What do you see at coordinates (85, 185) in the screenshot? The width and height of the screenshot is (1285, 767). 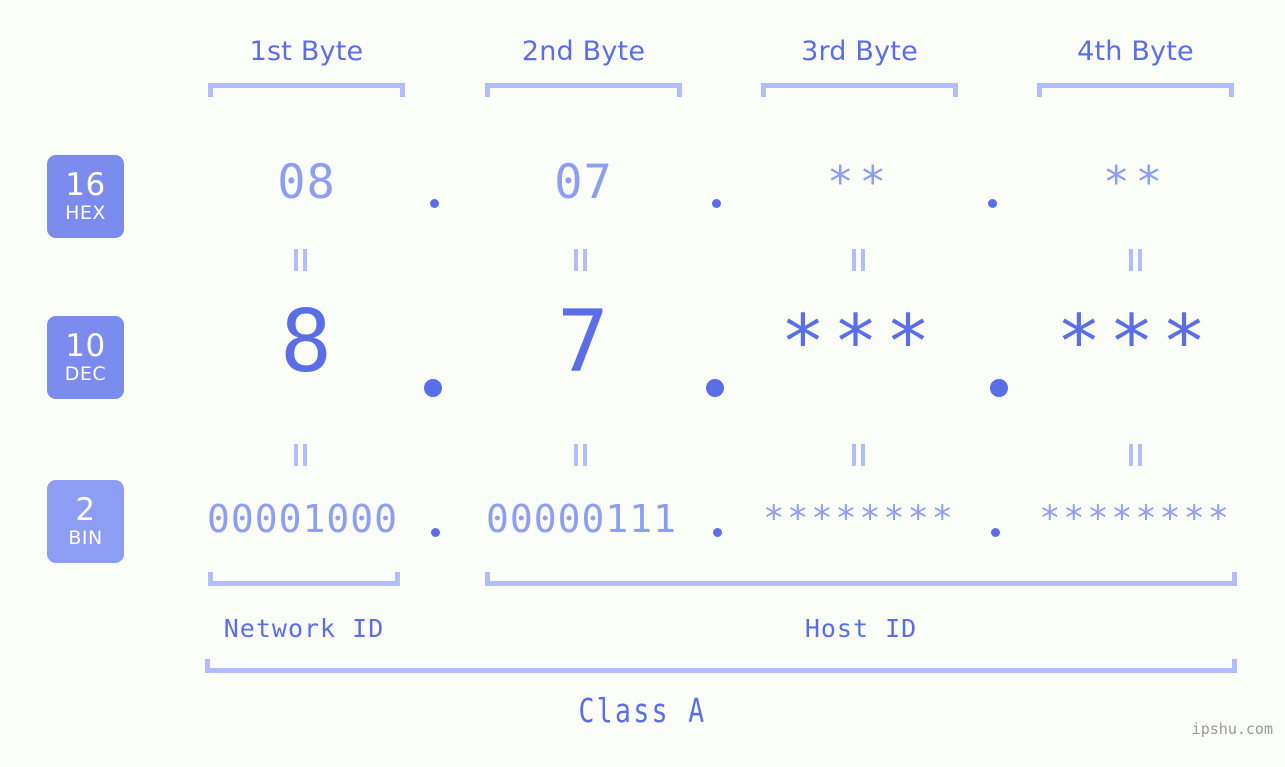 I see `radix-badge-hex-number: 16` at bounding box center [85, 185].